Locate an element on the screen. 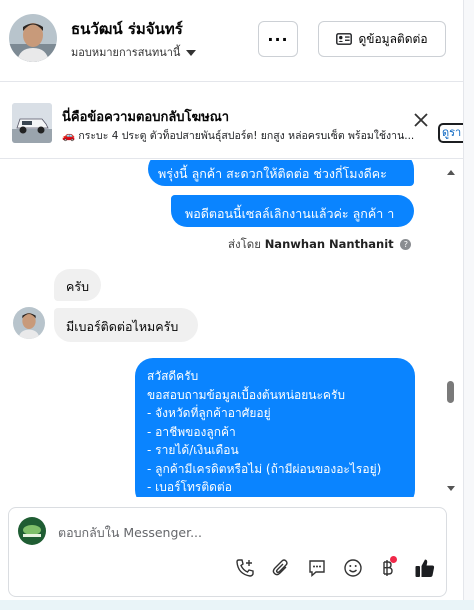 This screenshot has width=474, height=610. close-icon is located at coordinates (421, 122).